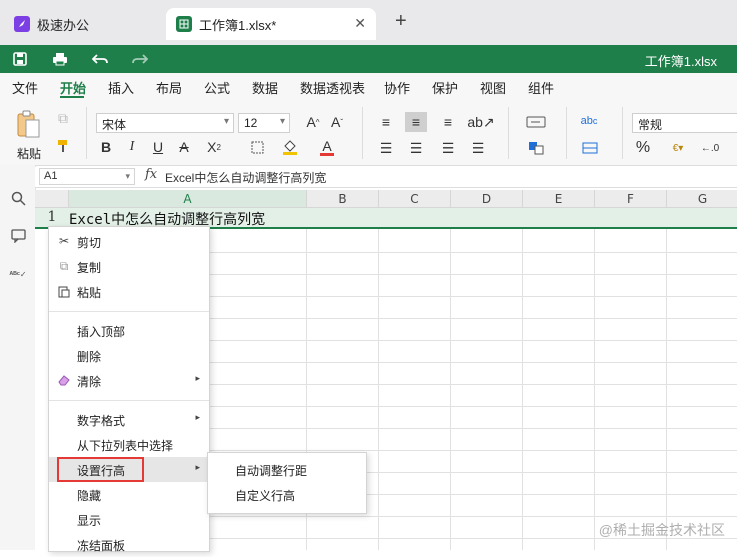 This screenshot has height=557, width=737. What do you see at coordinates (129, 266) in the screenshot?
I see `menu-item-copy: ⧉ 复制` at bounding box center [129, 266].